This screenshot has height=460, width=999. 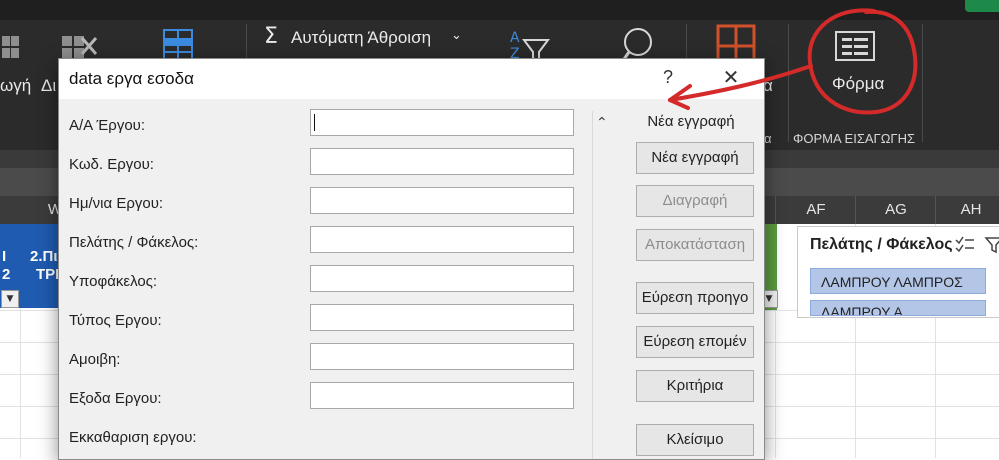 I want to click on column-header-ah: AH, so click(x=967, y=210).